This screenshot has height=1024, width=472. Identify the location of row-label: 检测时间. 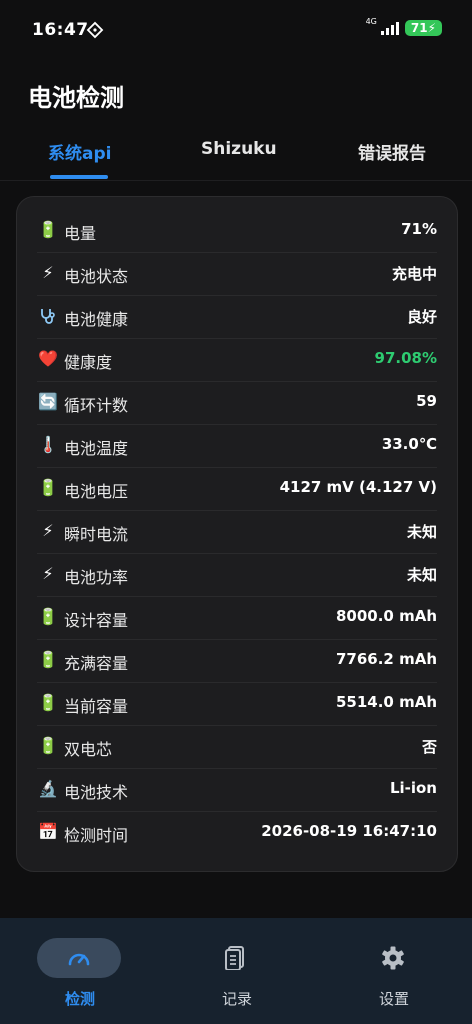
(96, 835).